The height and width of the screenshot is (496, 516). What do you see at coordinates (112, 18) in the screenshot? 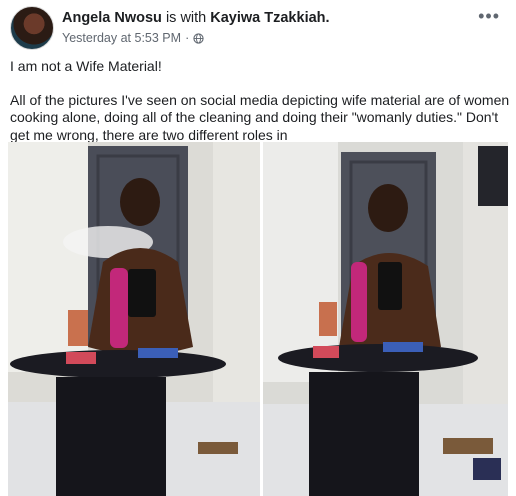
I see `author-name-link: Angela Nwosu` at bounding box center [112, 18].